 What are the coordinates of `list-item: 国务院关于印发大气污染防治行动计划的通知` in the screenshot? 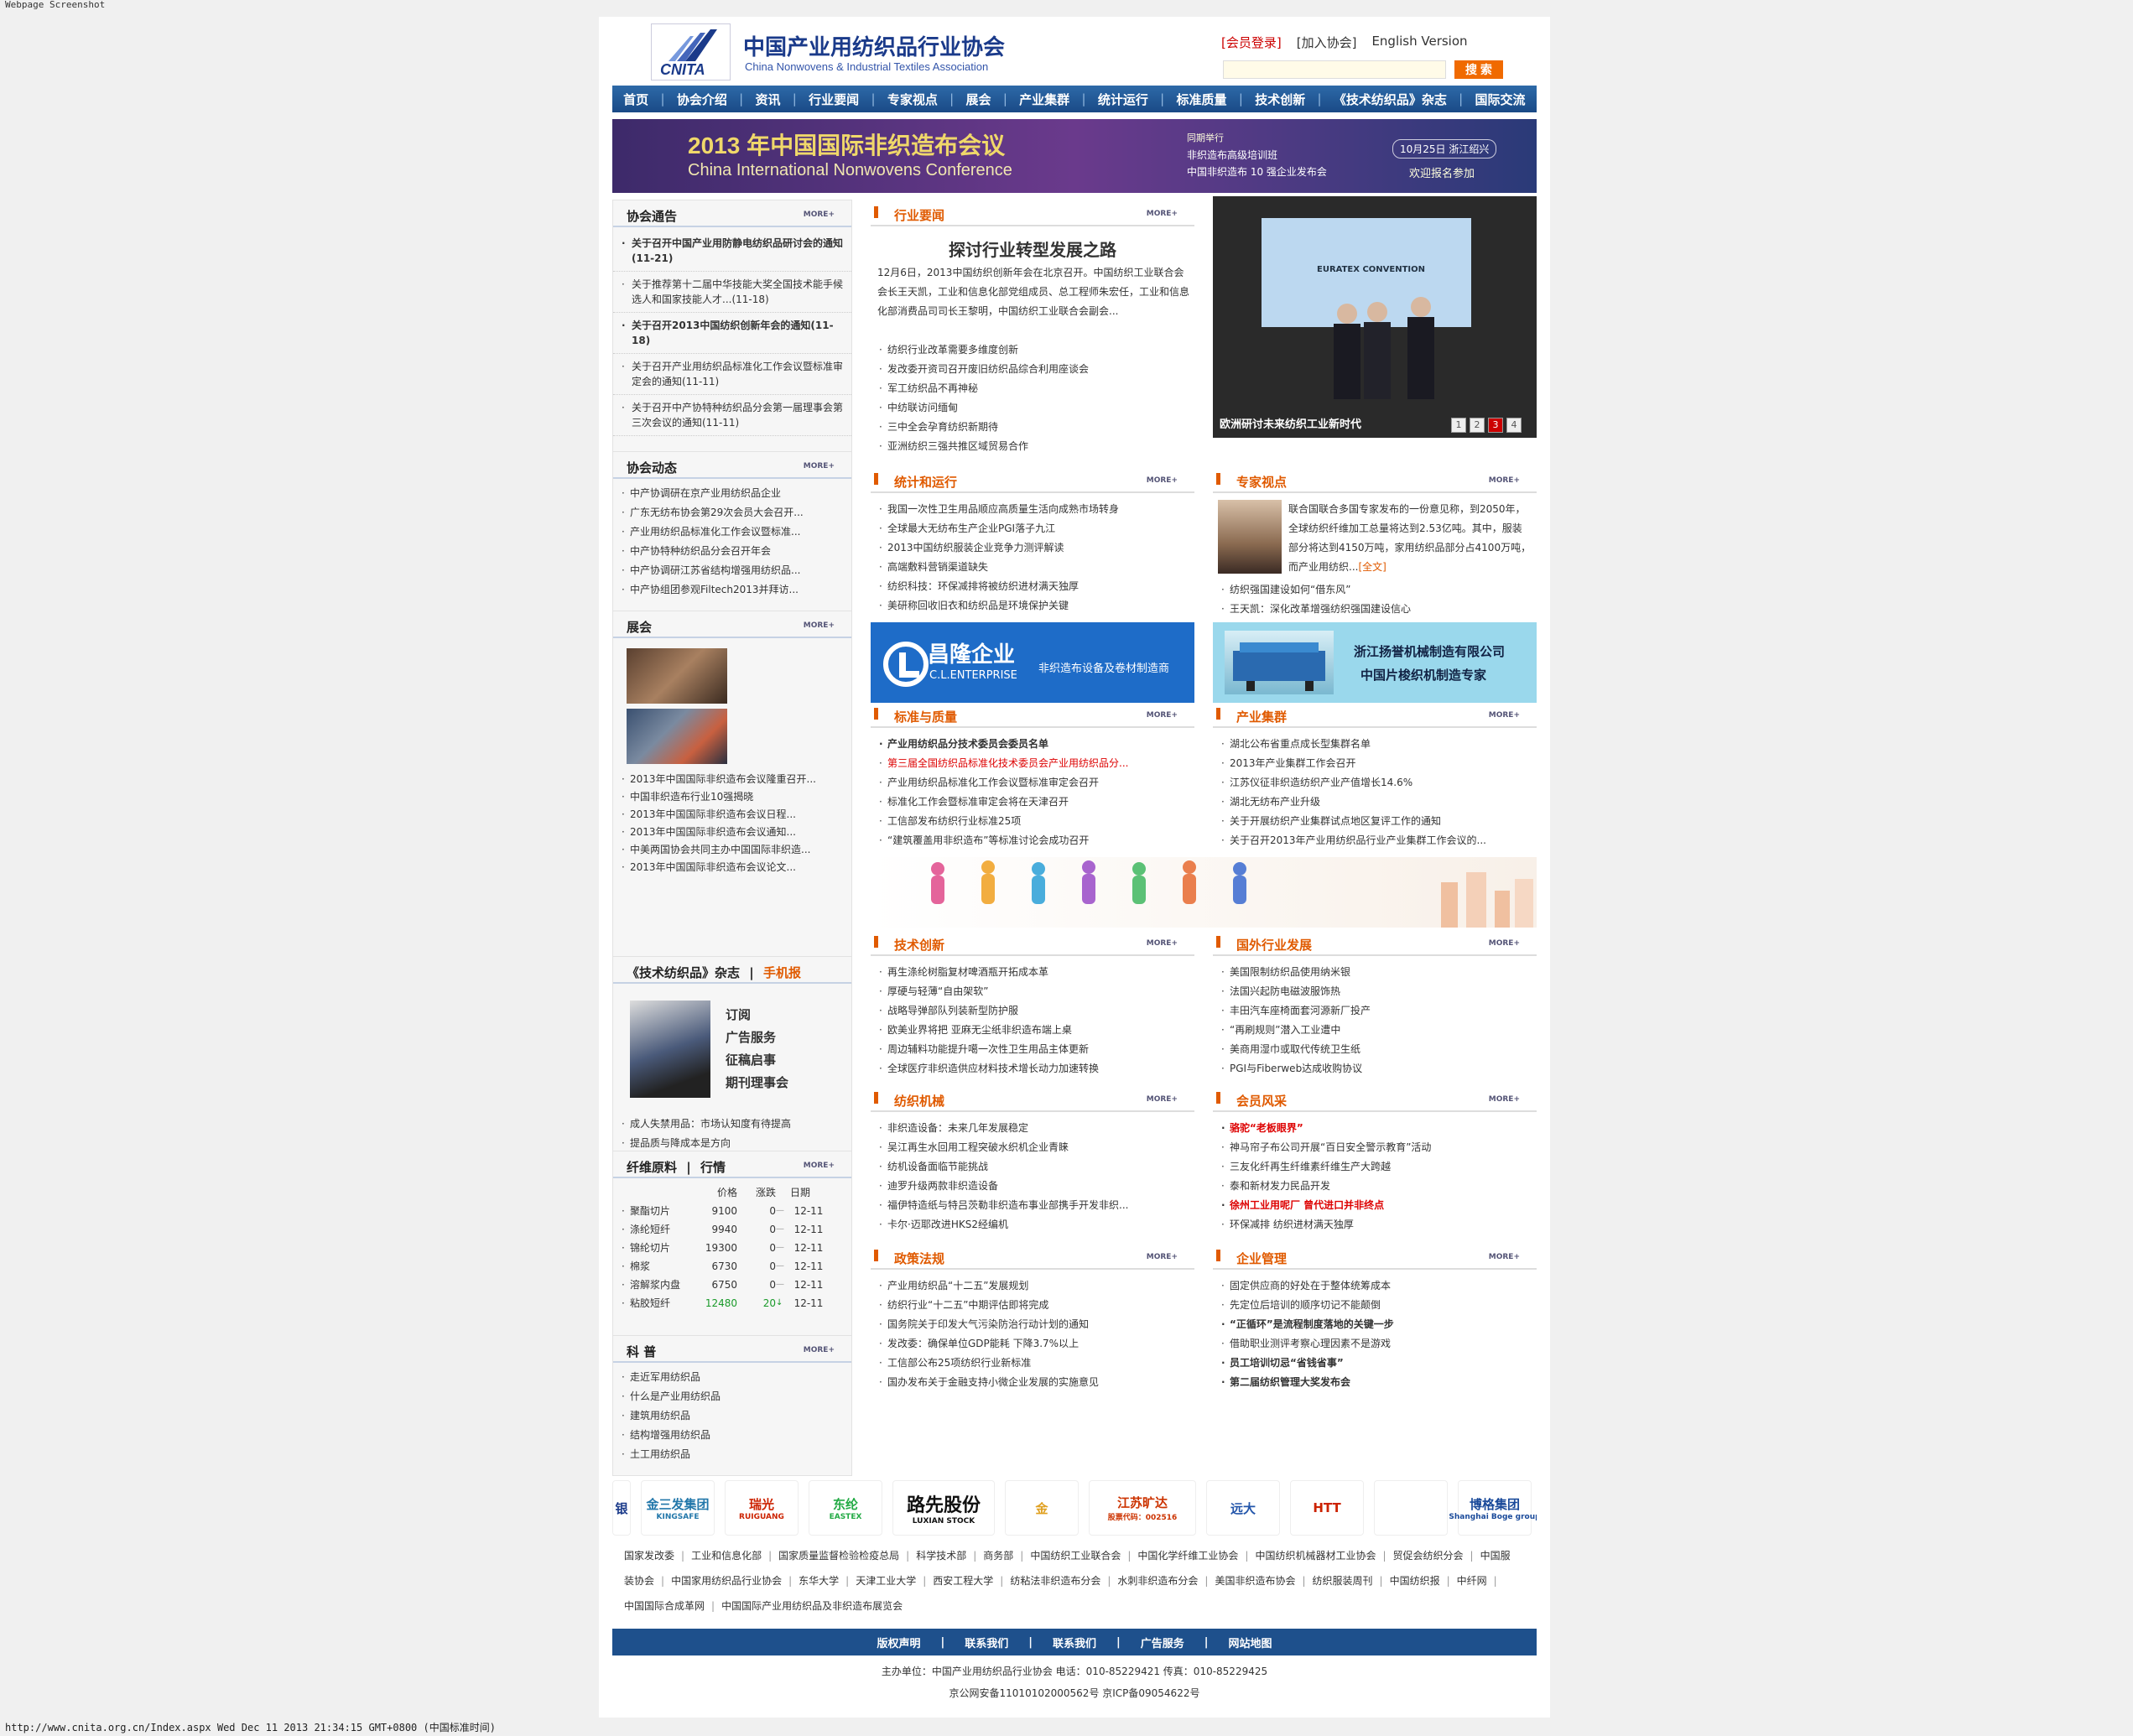 It's located at (1032, 1325).